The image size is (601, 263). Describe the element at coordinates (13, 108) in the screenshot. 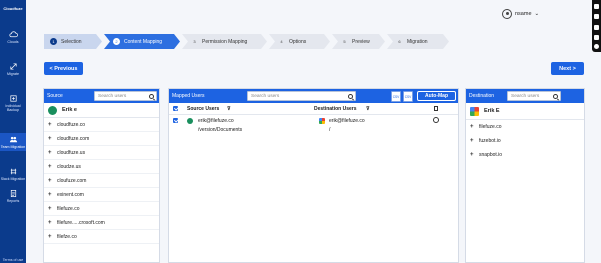

I see `sidebar-item-label: Individual Backup` at that location.